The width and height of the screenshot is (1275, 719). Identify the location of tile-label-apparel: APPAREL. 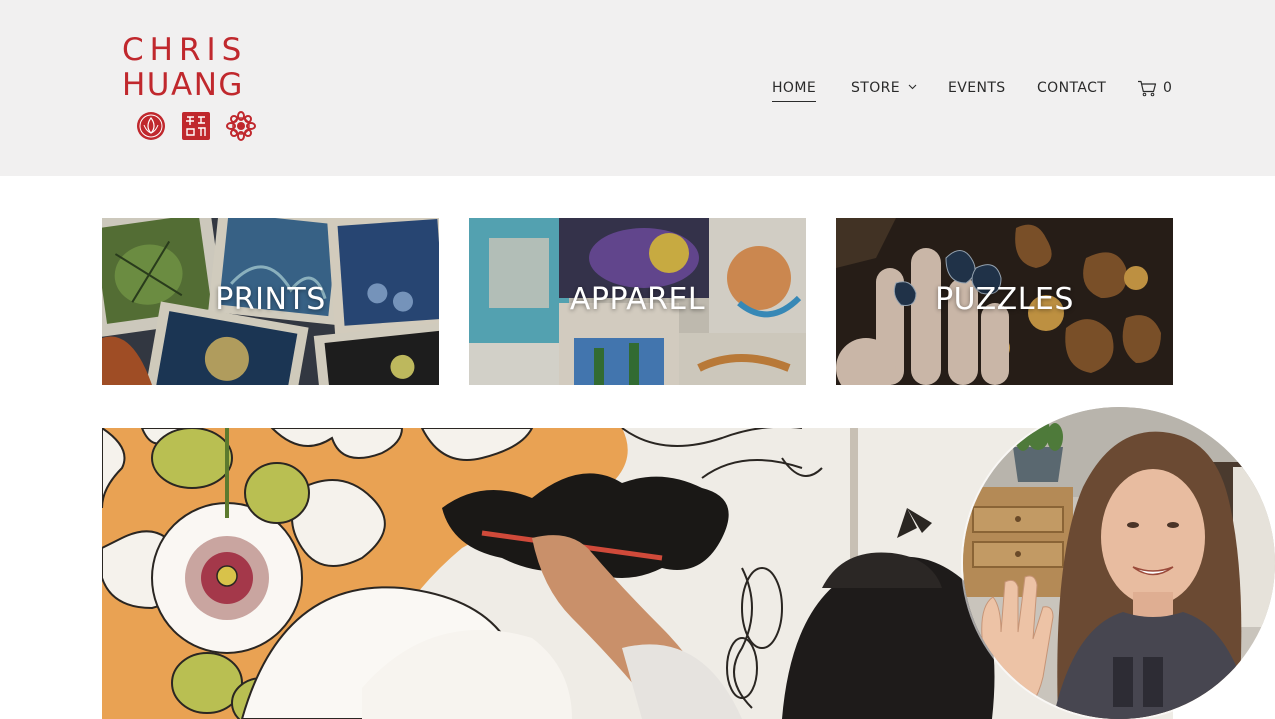
(637, 299).